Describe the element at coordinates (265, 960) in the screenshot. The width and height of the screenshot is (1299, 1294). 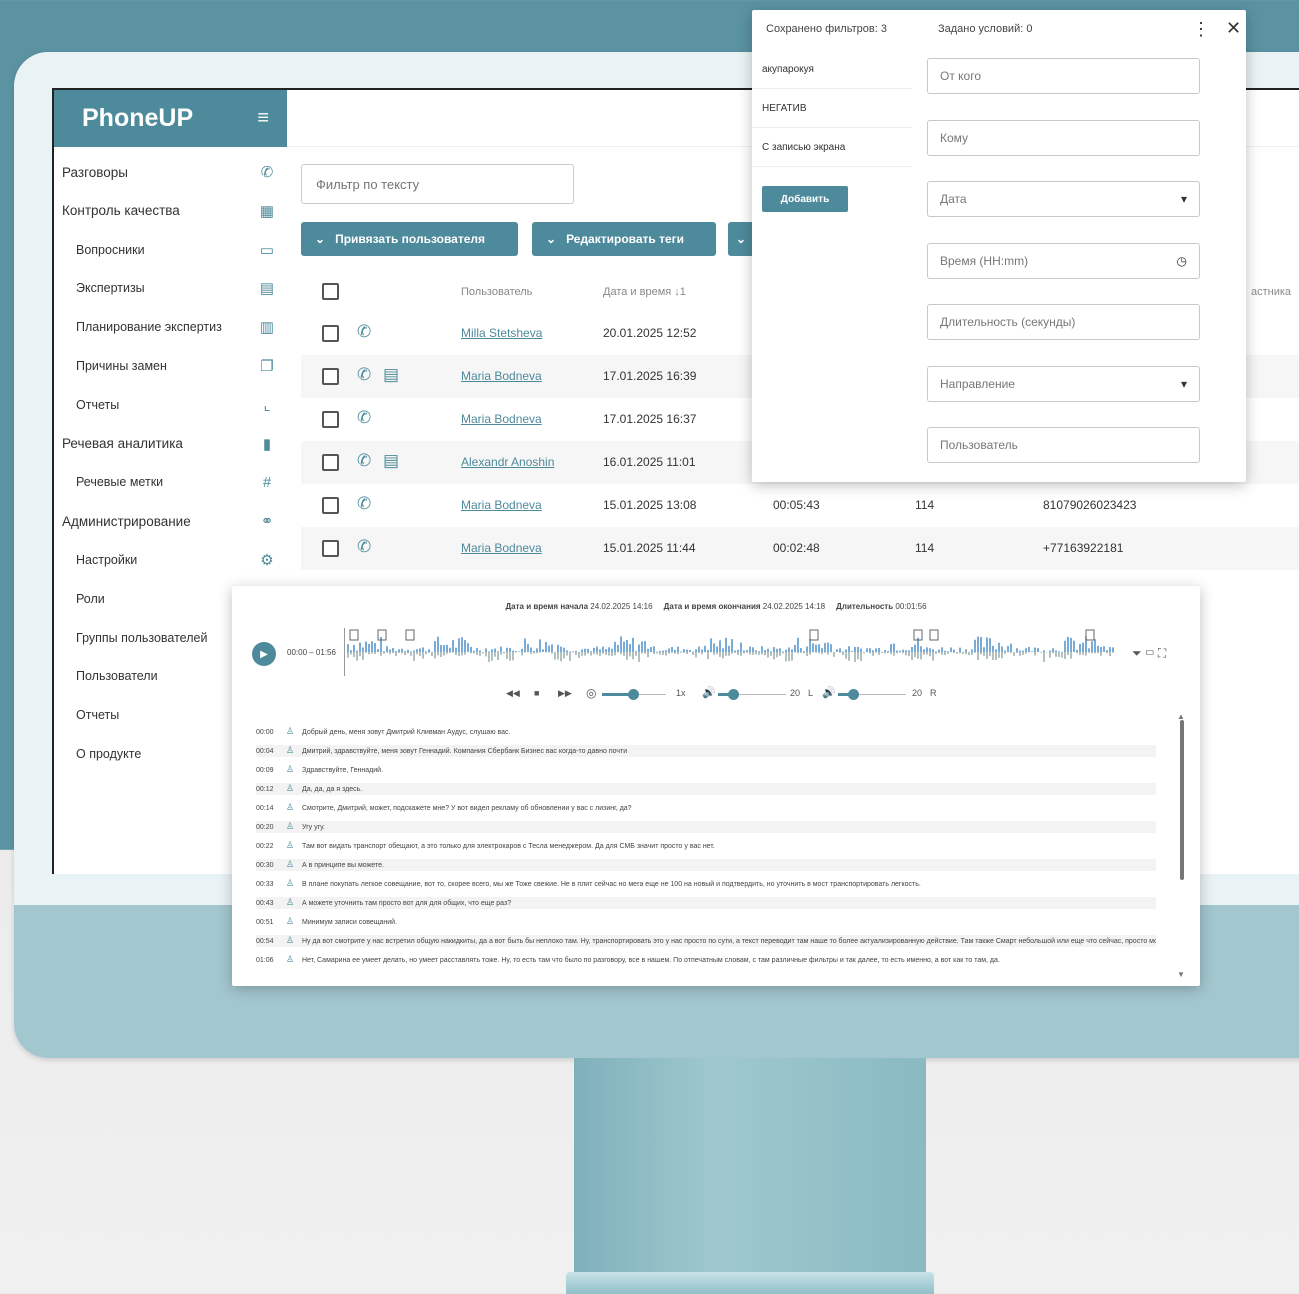
I see `transcript-time: 01:06` at that location.